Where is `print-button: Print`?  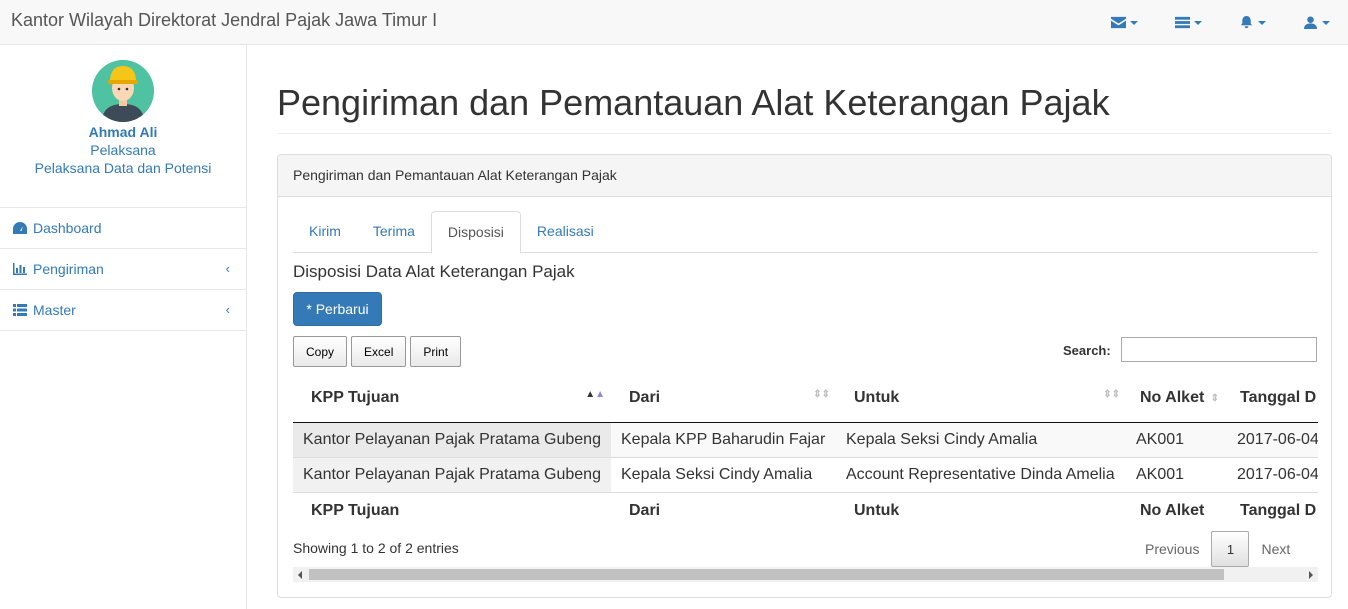
print-button: Print is located at coordinates (436, 351).